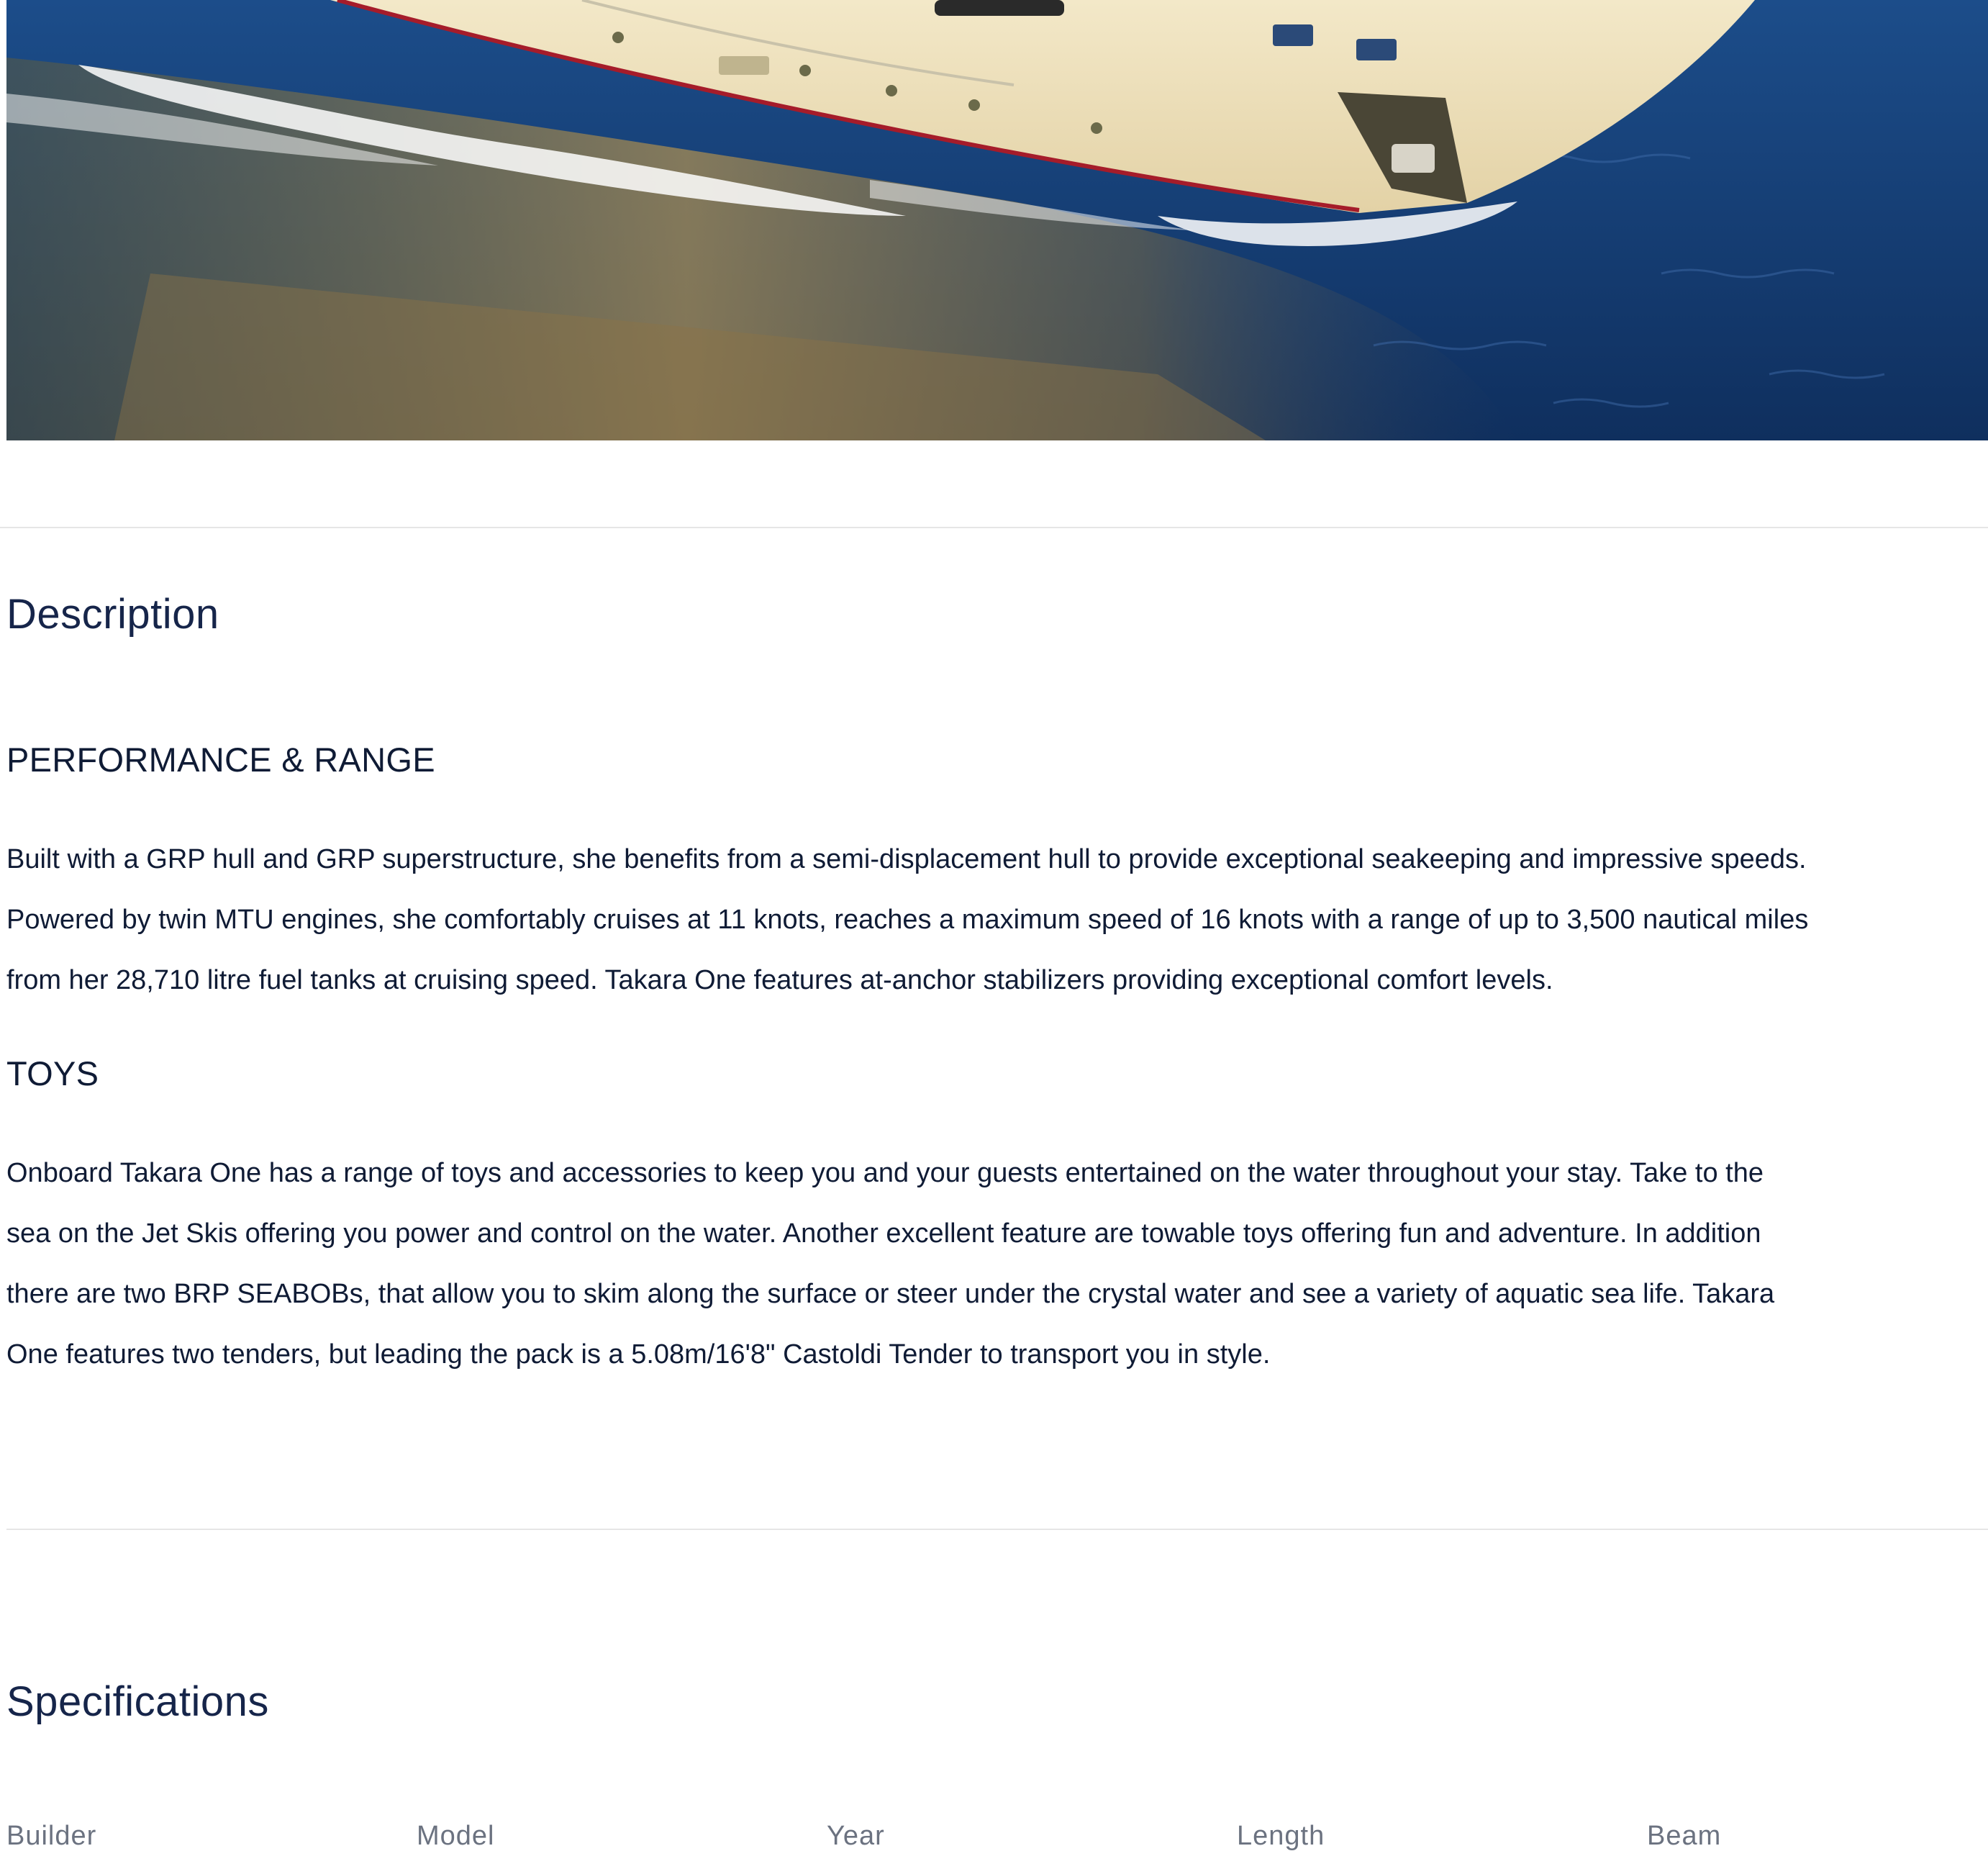  I want to click on spec-label-year: Year, so click(856, 1836).